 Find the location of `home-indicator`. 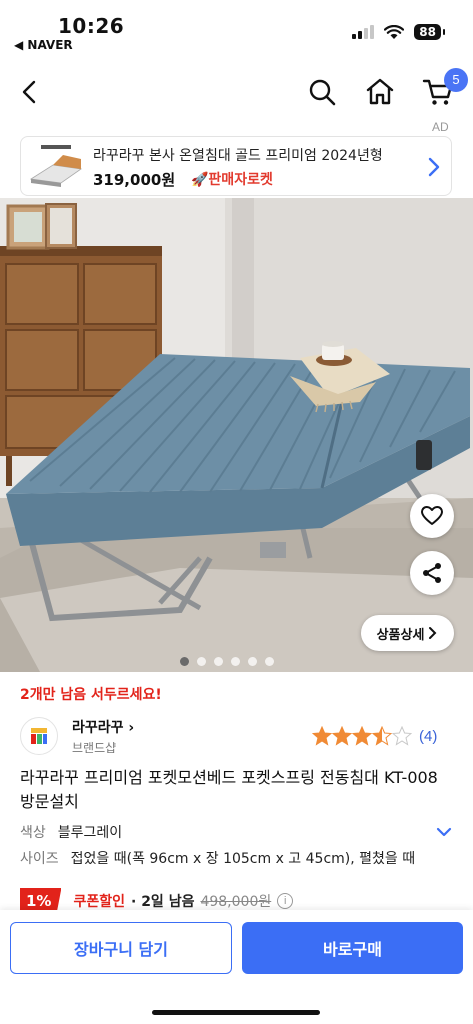

home-indicator is located at coordinates (236, 1012).